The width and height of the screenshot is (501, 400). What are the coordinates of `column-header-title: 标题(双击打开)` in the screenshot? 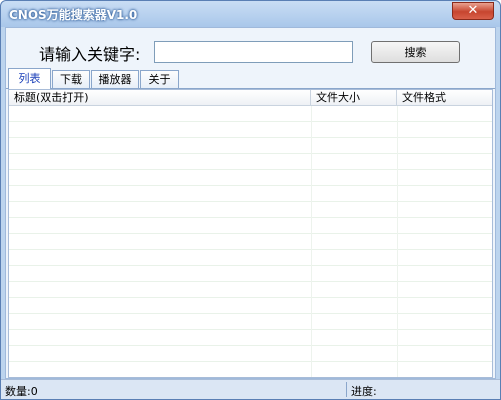 It's located at (160, 98).